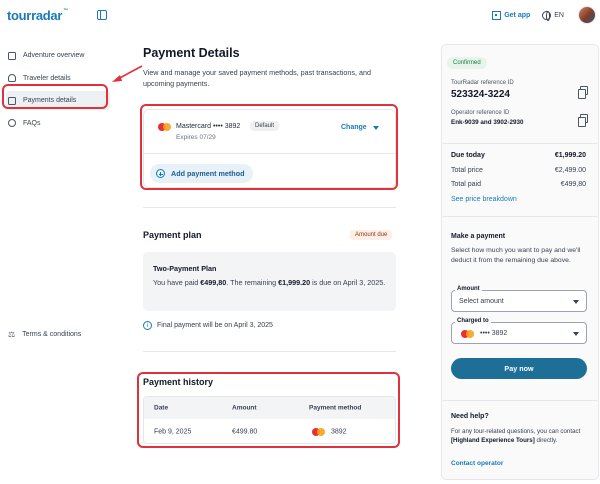 The width and height of the screenshot is (600, 484). I want to click on avatar, so click(587, 15).